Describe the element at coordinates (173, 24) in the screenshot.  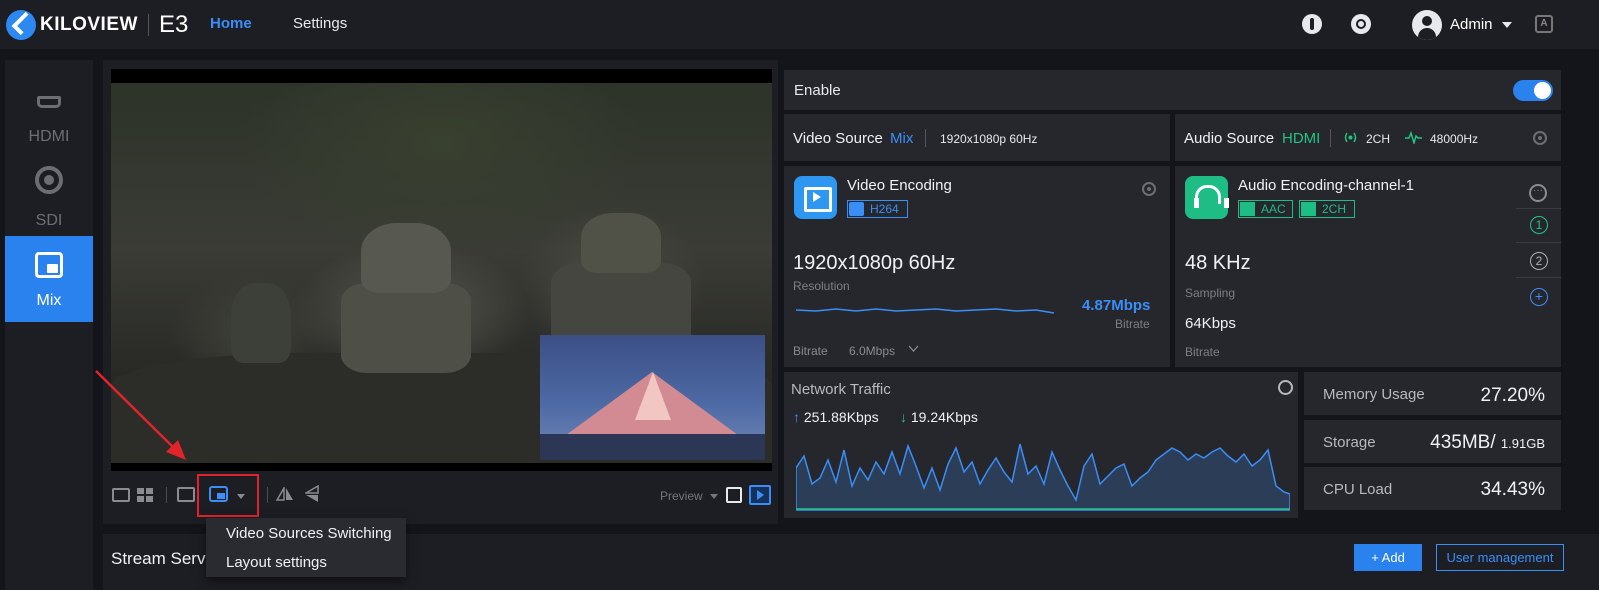
I see `product-name: E3` at that location.